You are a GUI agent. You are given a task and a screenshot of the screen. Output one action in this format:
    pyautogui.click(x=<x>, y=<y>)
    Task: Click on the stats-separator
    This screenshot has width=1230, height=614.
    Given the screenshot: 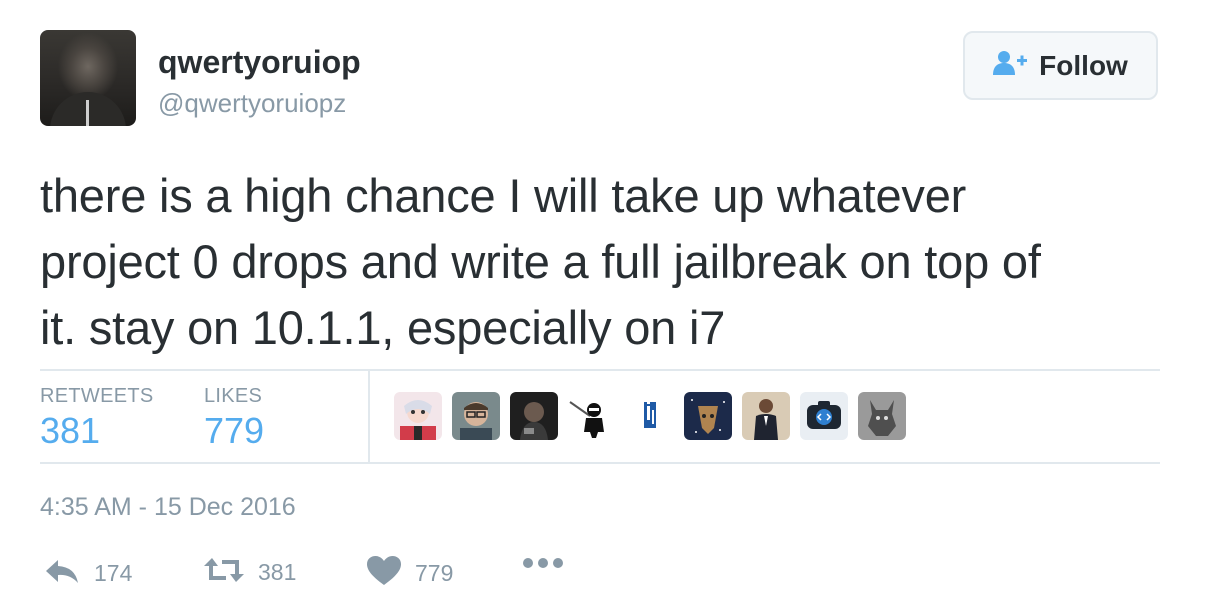 What is the action you would take?
    pyautogui.click(x=369, y=416)
    